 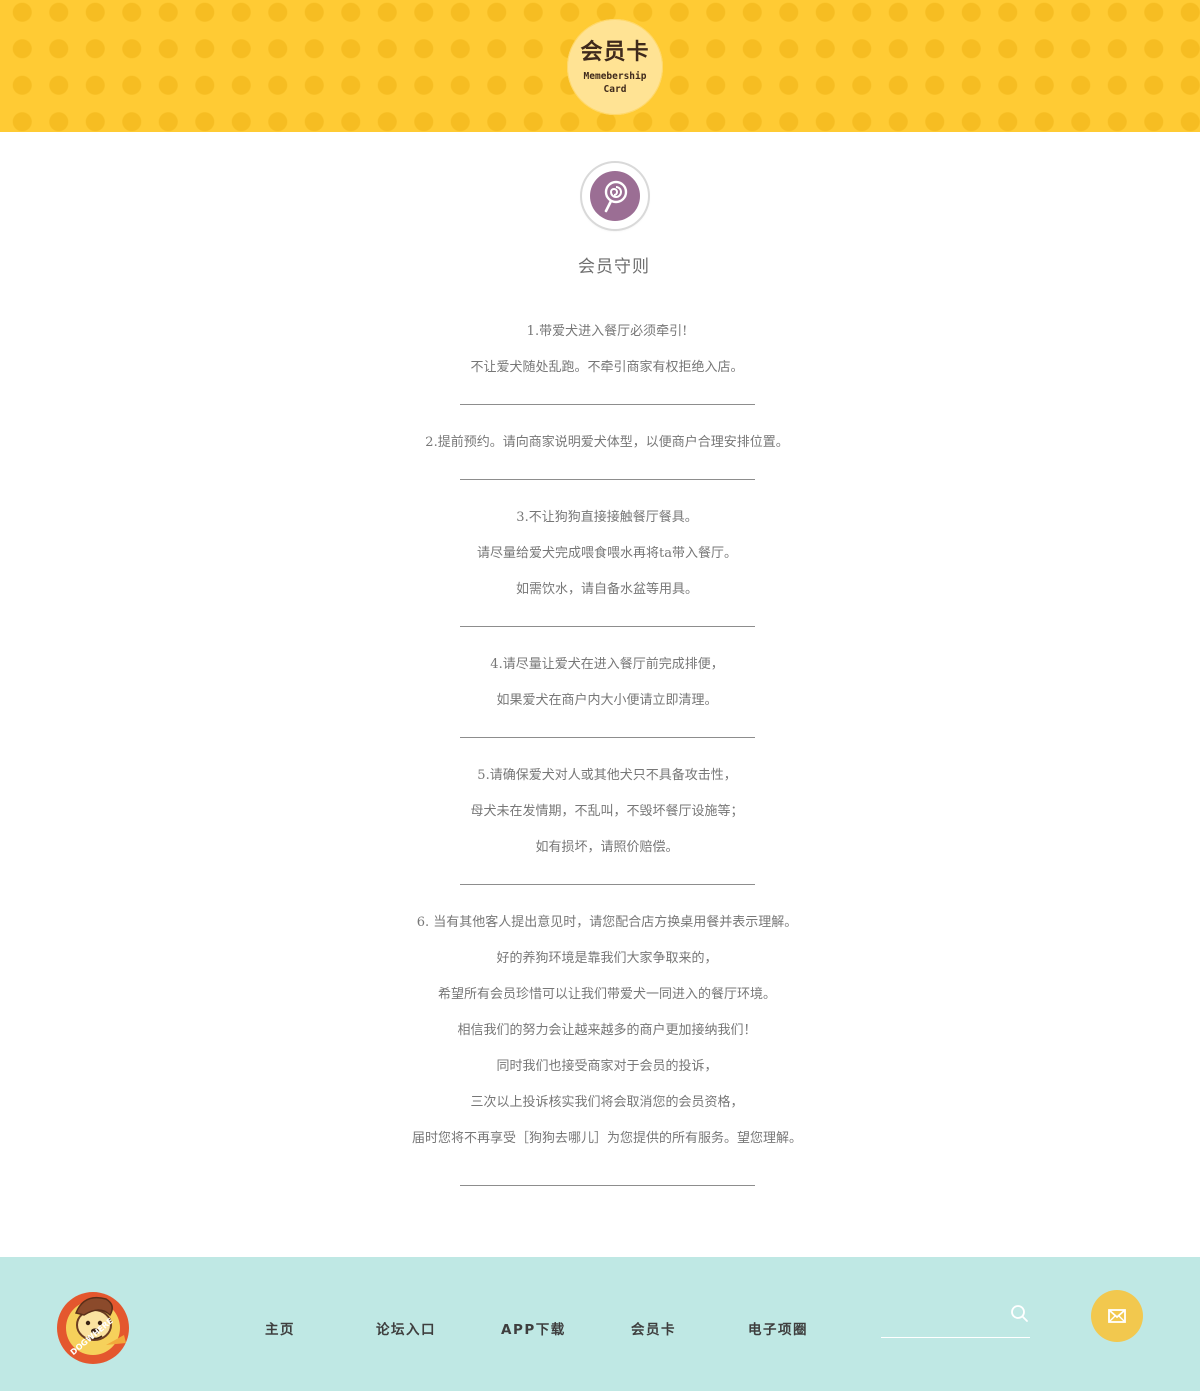 I want to click on rule-line: 请尽量给爱犬完成喂食喂水再将ta带入餐厅。, so click(x=607, y=553).